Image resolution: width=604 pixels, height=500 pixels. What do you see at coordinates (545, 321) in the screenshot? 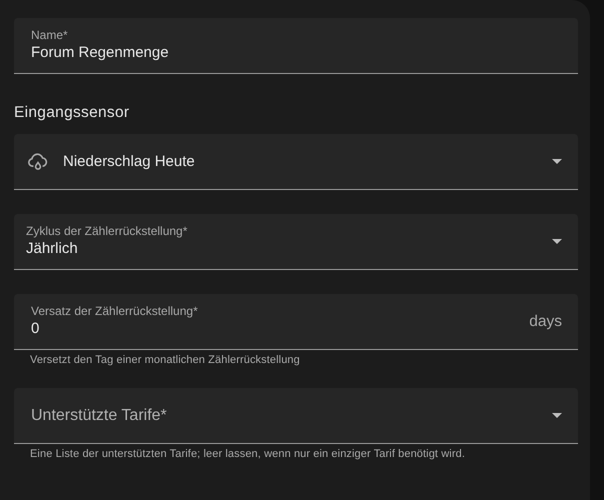
I see `unit-suffix: days` at bounding box center [545, 321].